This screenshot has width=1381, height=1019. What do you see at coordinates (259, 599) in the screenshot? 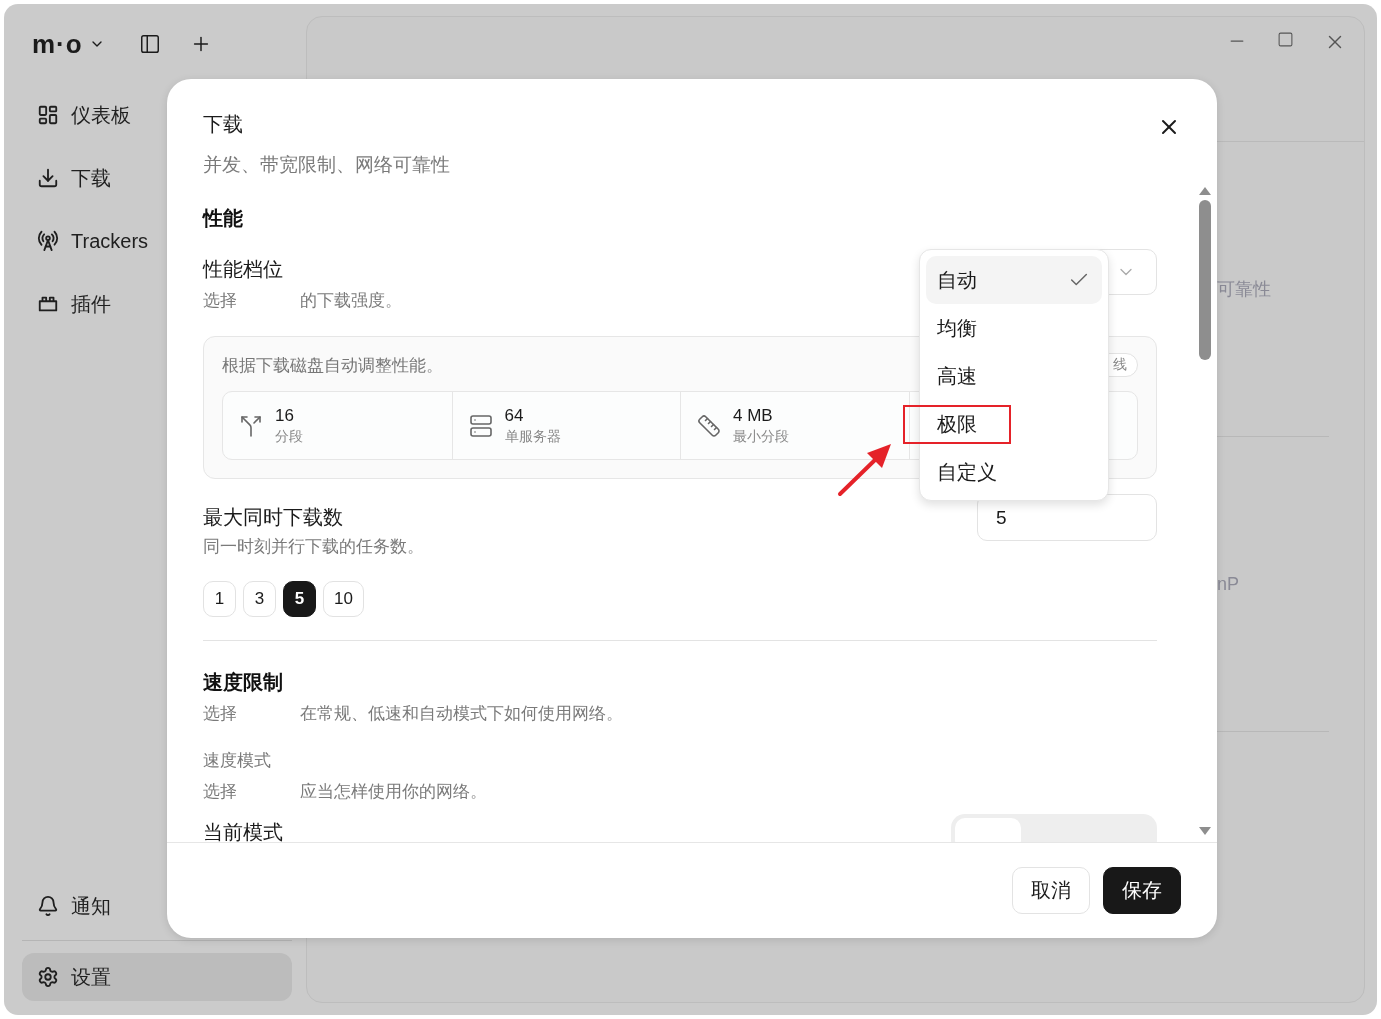
I see `preset-chip: 3` at bounding box center [259, 599].